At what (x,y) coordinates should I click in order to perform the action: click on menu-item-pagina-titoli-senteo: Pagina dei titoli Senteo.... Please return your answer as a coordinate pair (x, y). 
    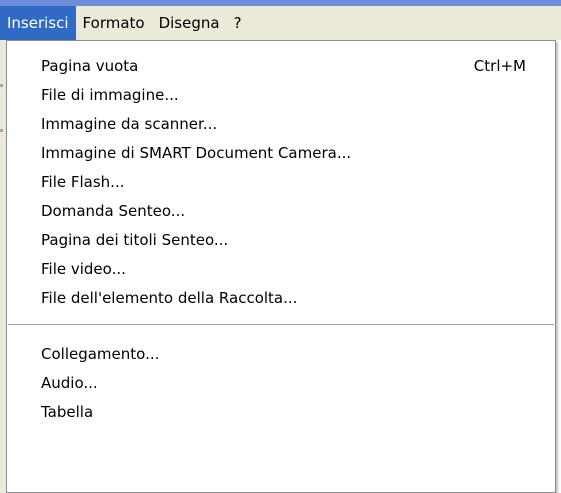
    Looking at the image, I should click on (281, 239).